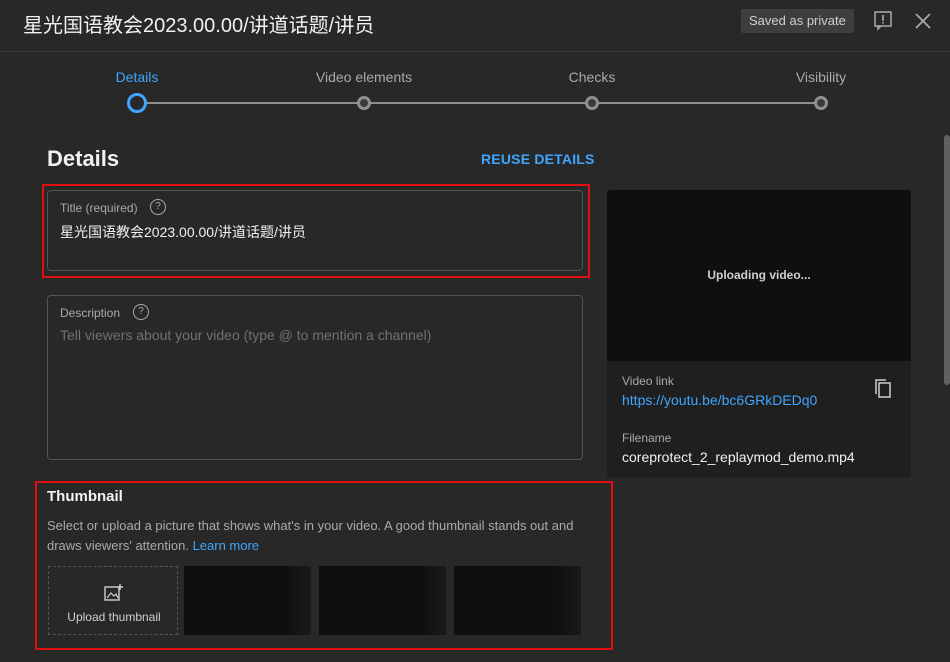  What do you see at coordinates (137, 77) in the screenshot?
I see `step-details: Details` at bounding box center [137, 77].